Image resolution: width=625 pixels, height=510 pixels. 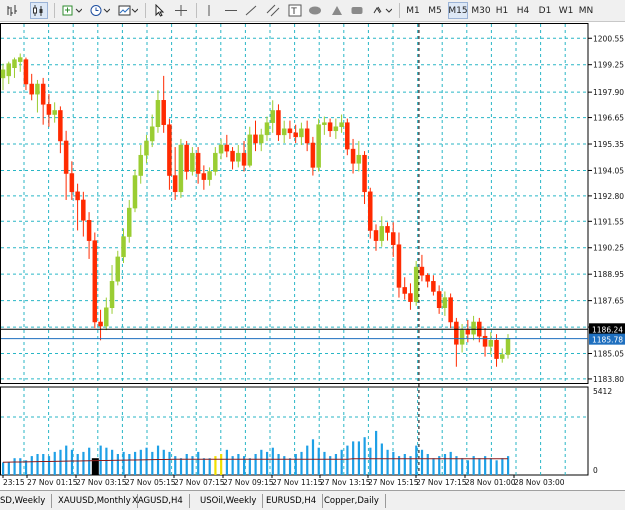 What do you see at coordinates (39, 10) in the screenshot?
I see `candlestick-chart-icon` at bounding box center [39, 10].